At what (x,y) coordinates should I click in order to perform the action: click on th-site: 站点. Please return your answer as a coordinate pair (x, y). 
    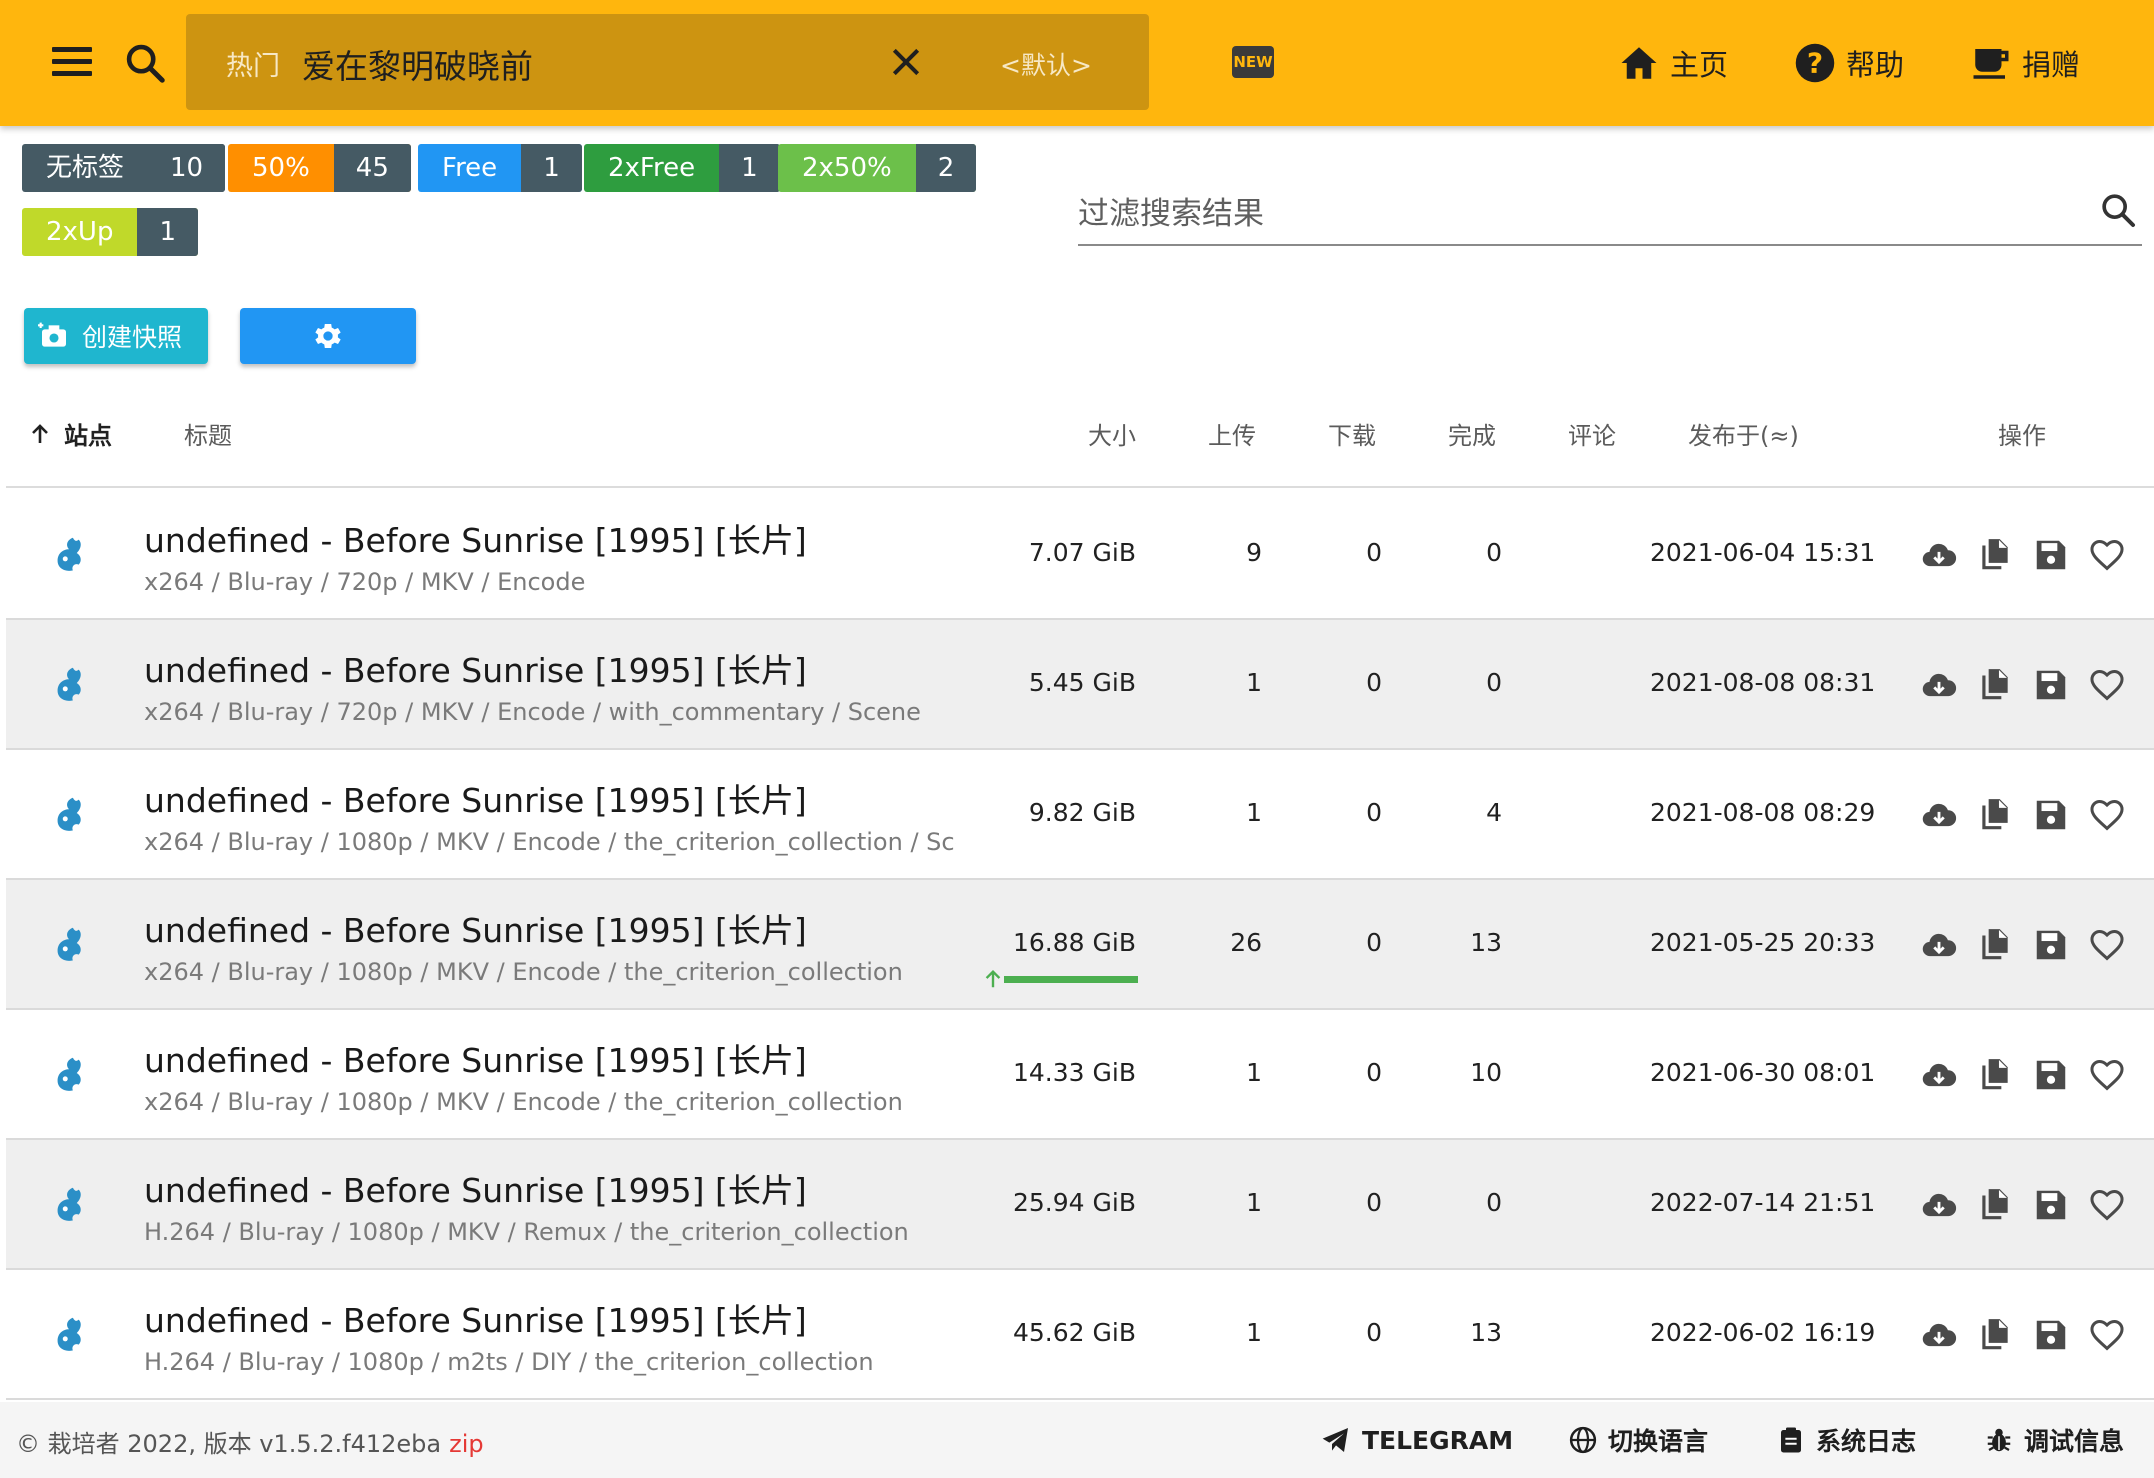
    Looking at the image, I should click on (70, 433).